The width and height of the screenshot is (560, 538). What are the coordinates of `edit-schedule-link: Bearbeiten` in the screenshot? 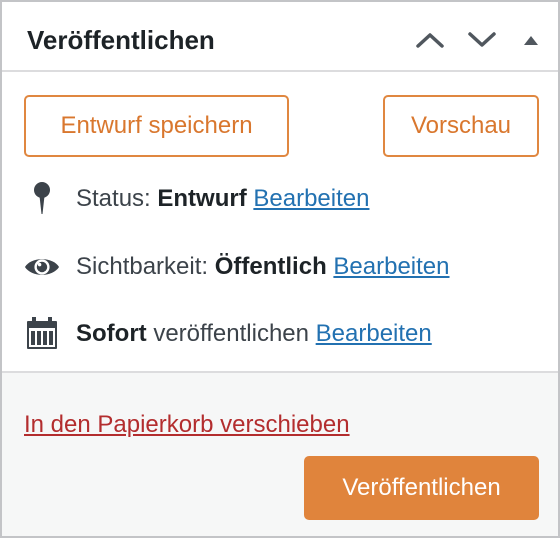 It's located at (374, 334).